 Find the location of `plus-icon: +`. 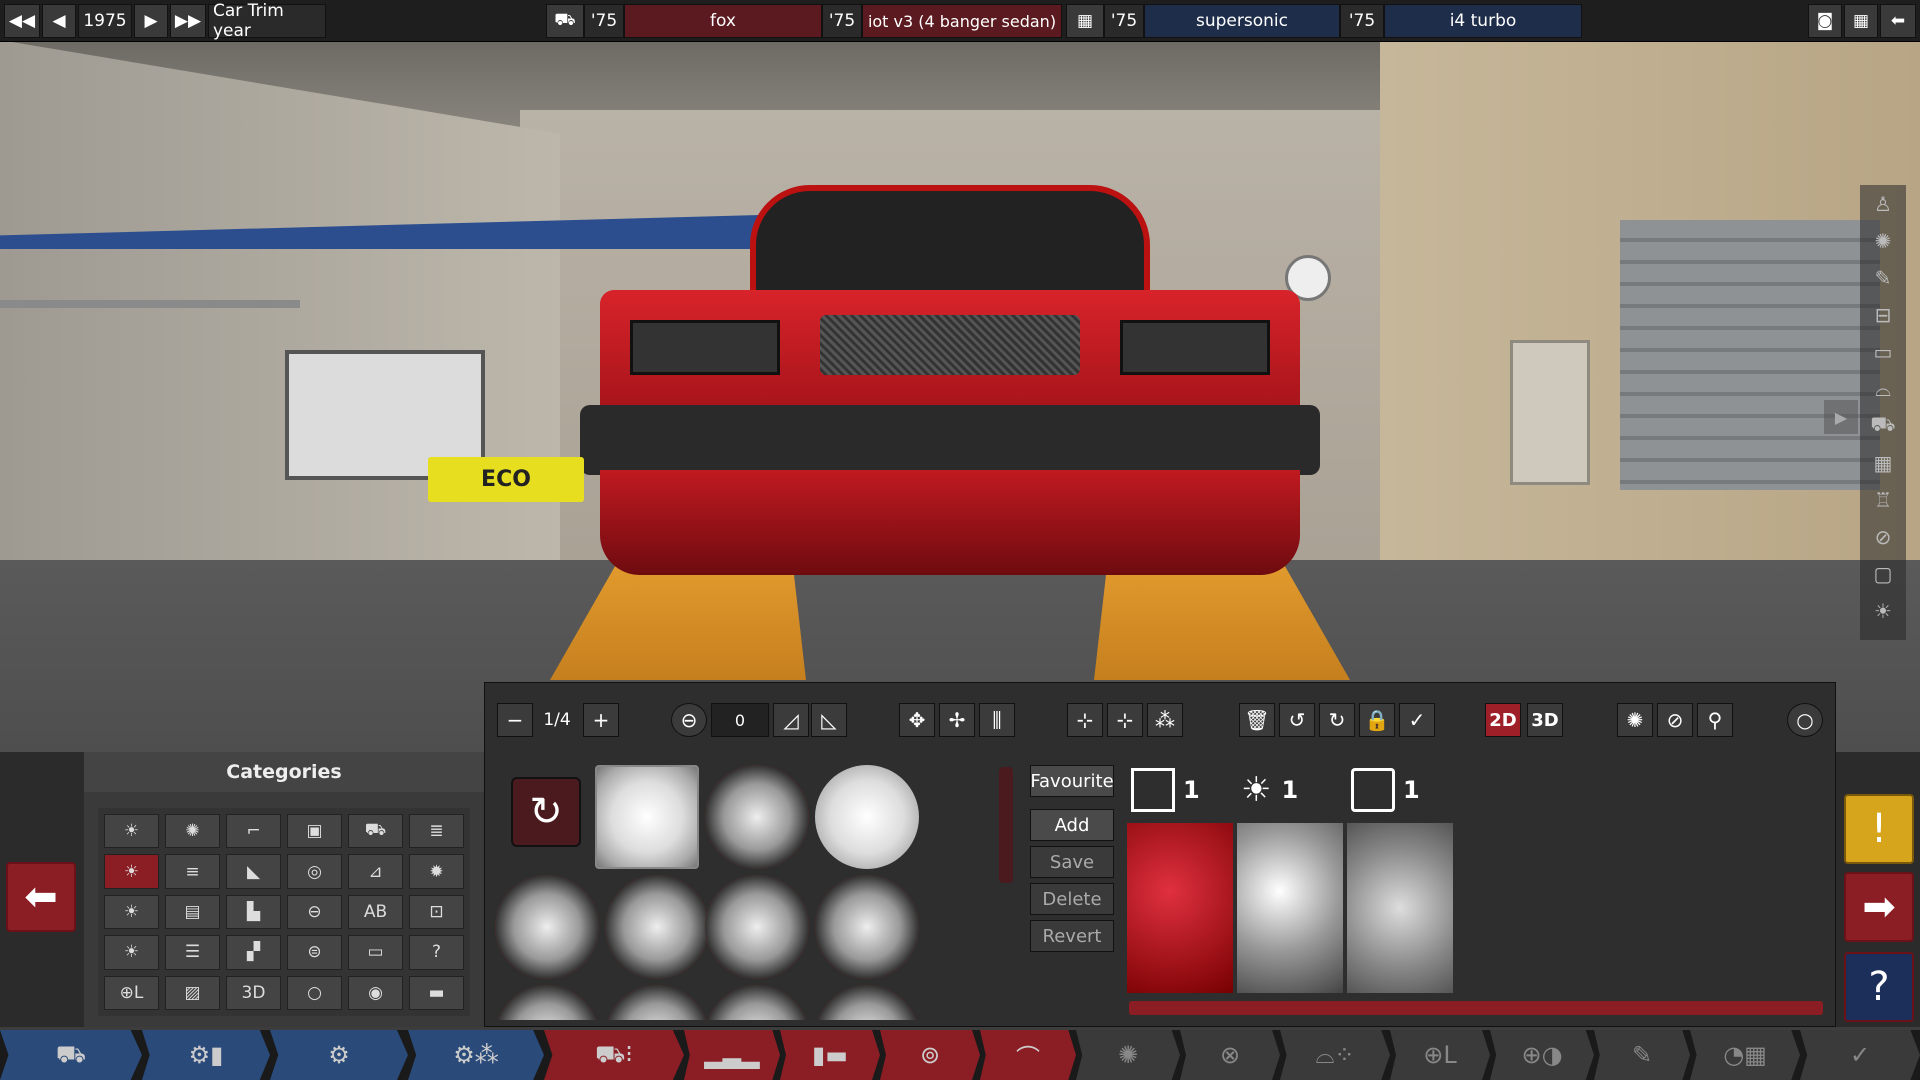

plus-icon: + is located at coordinates (601, 720).